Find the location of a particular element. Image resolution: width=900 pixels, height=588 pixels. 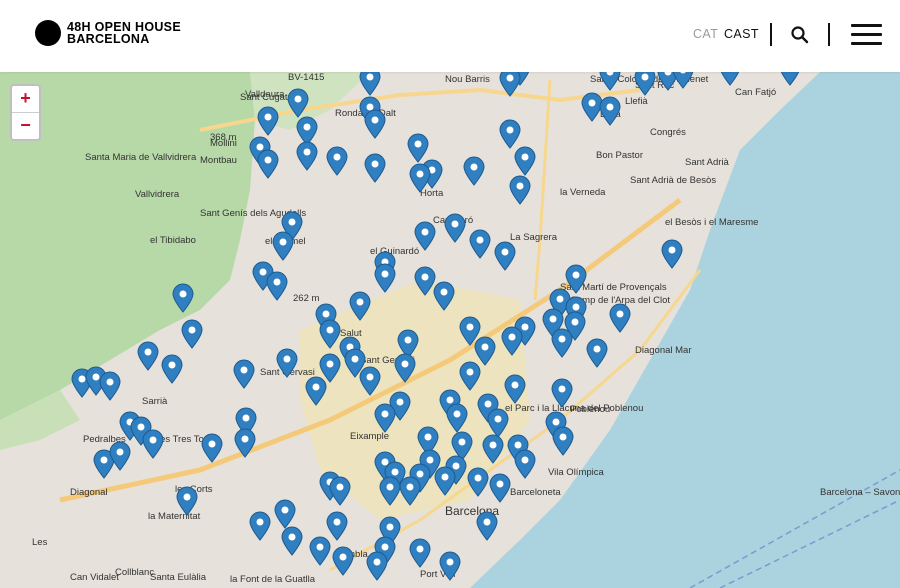

map-label: Poblenou is located at coordinates (590, 409).